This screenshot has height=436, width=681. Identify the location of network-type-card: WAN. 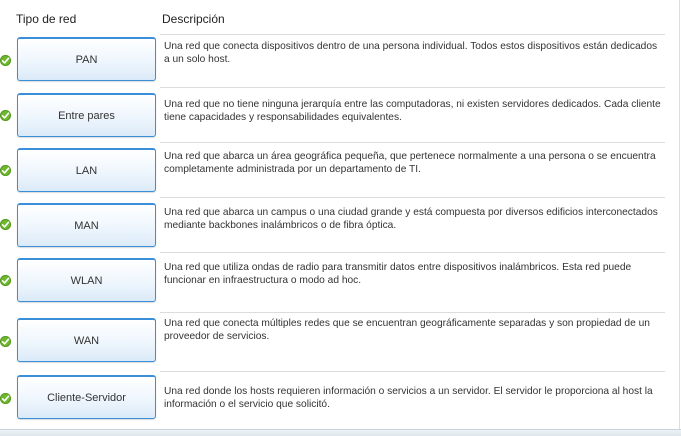
(86, 340).